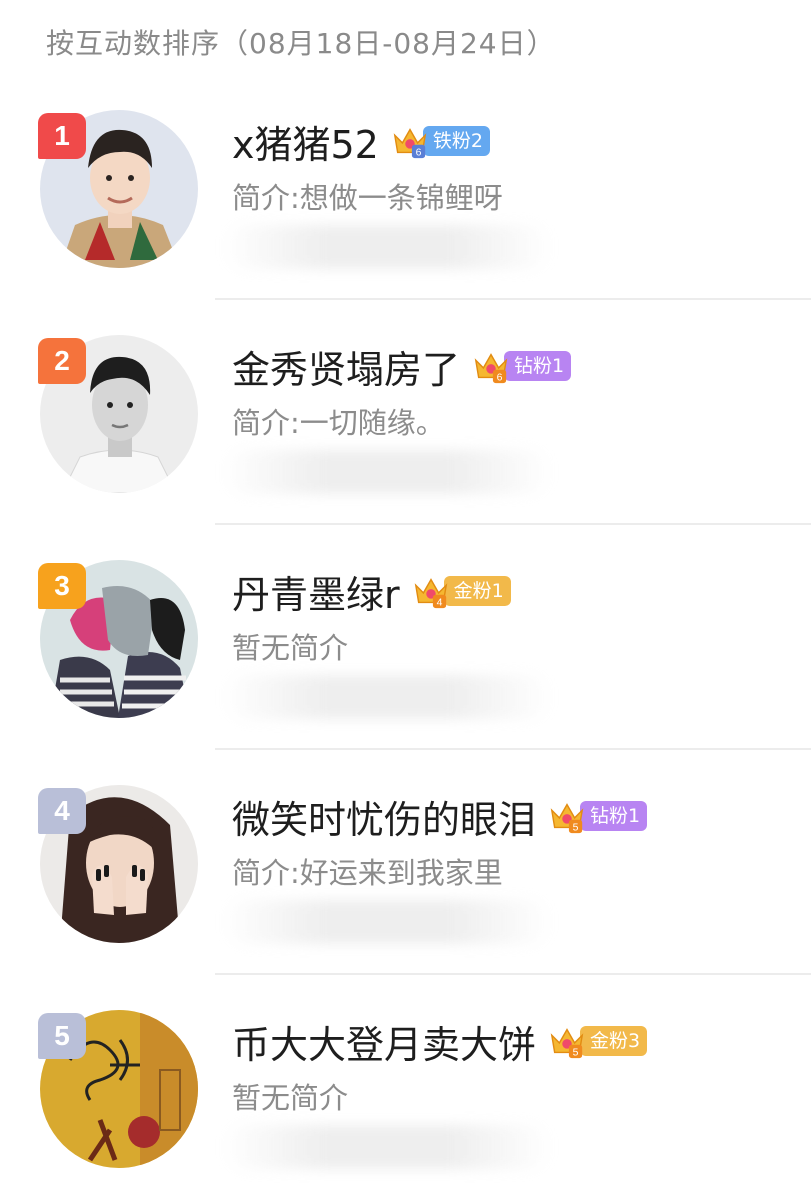  Describe the element at coordinates (62, 1036) in the screenshot. I see `rank-badge: 5` at that location.